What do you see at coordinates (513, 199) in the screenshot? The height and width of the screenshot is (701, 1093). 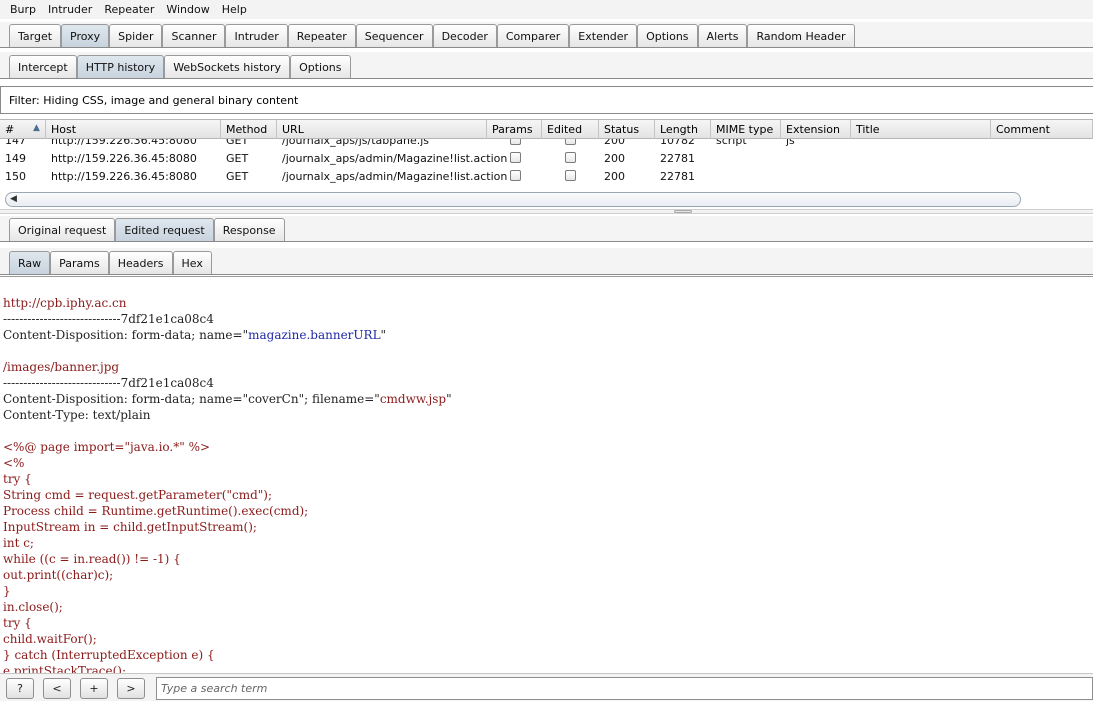 I see `horizontal-scrollbar: ◀` at bounding box center [513, 199].